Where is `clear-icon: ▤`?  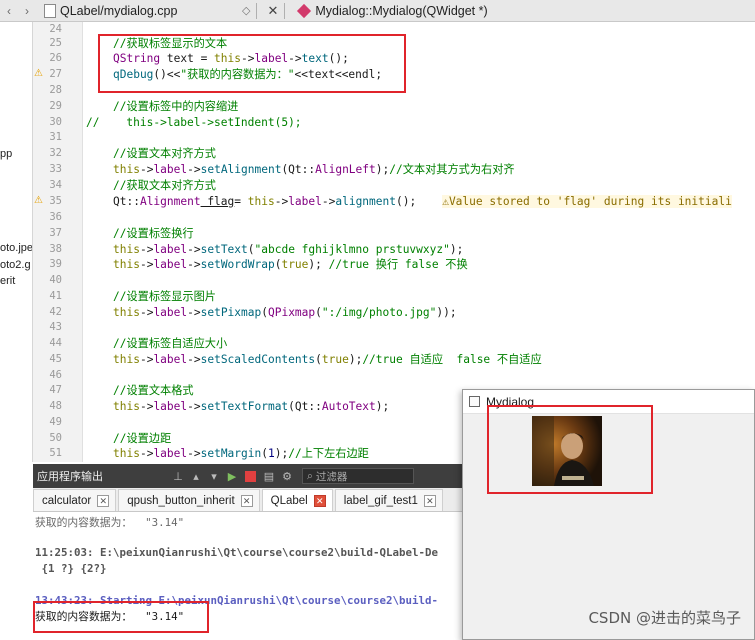
clear-icon: ▤ is located at coordinates (269, 476).